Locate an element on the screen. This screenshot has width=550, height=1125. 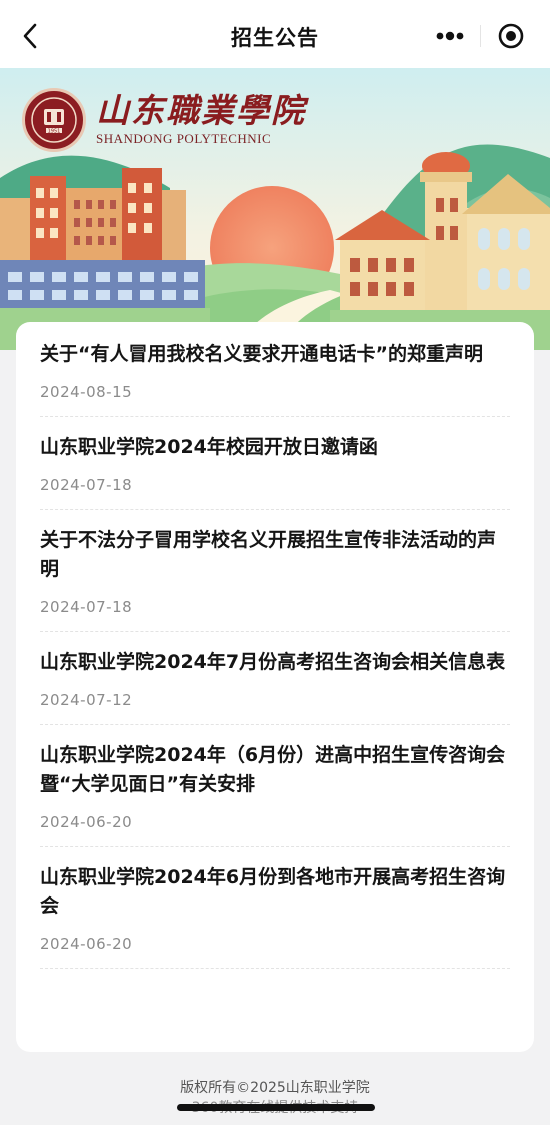
school-name-english: SHANDONG POLYTECHNIC is located at coordinates (184, 138).